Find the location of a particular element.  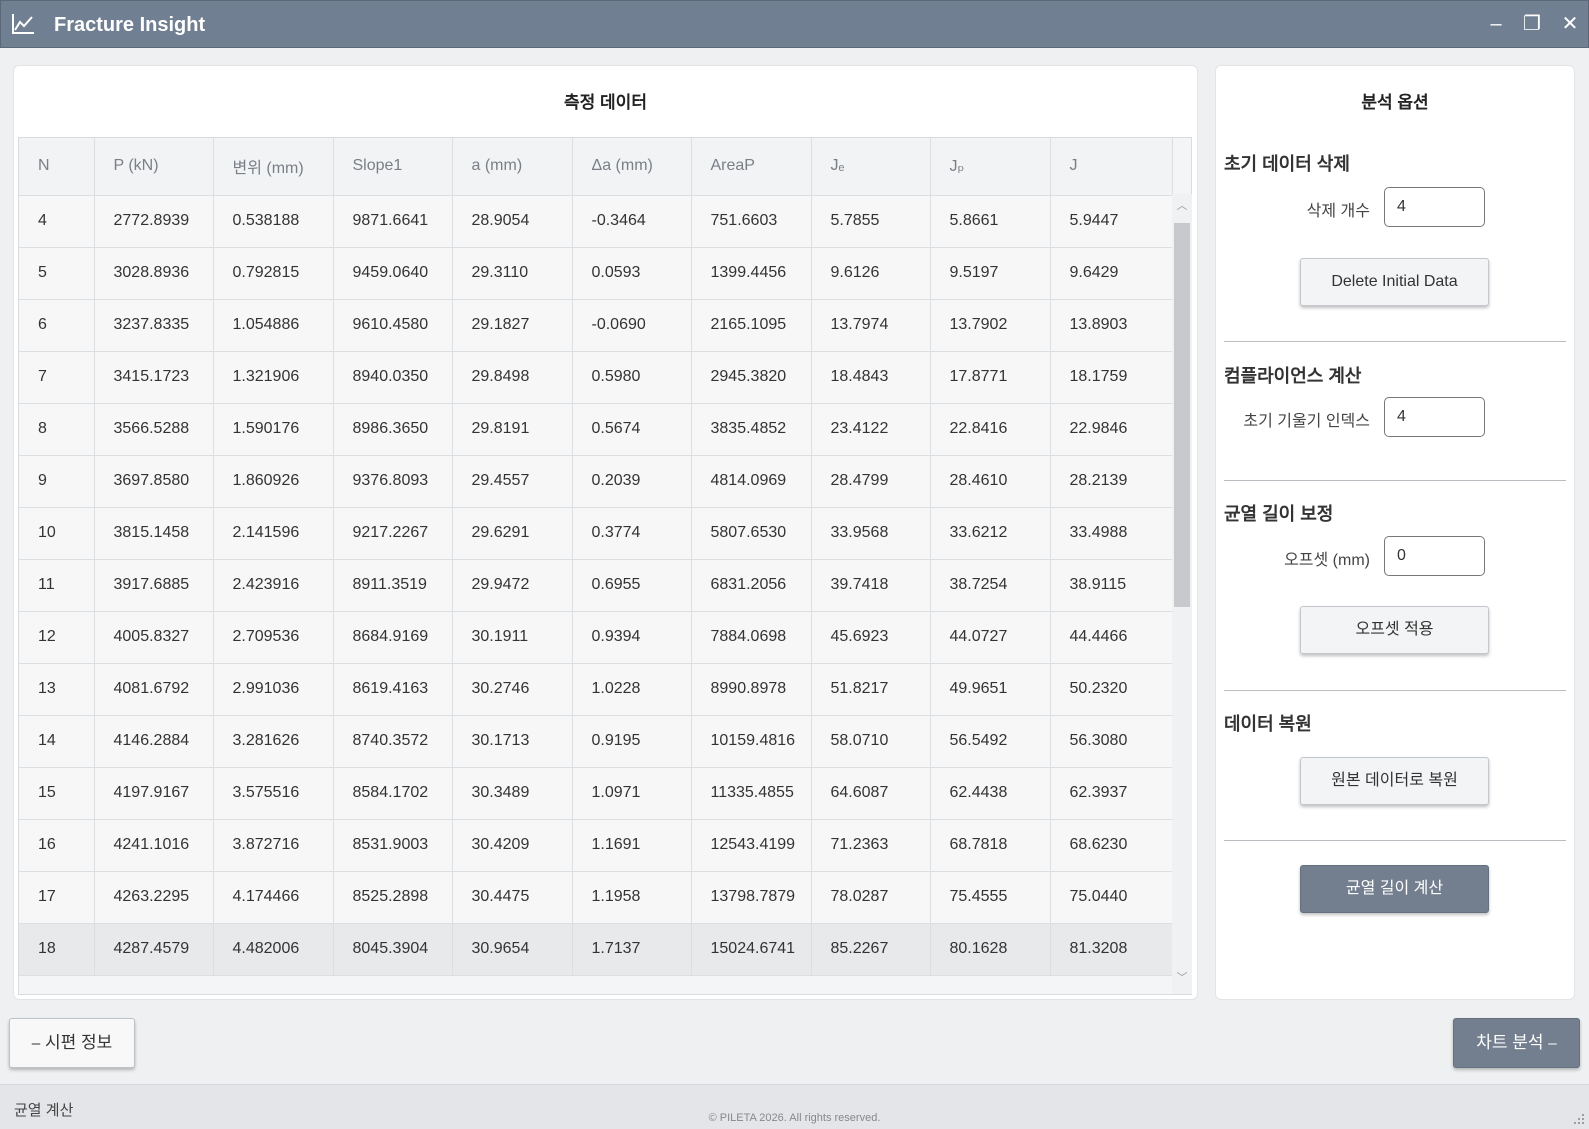

table-cell: 15024.6741 is located at coordinates (751, 949).